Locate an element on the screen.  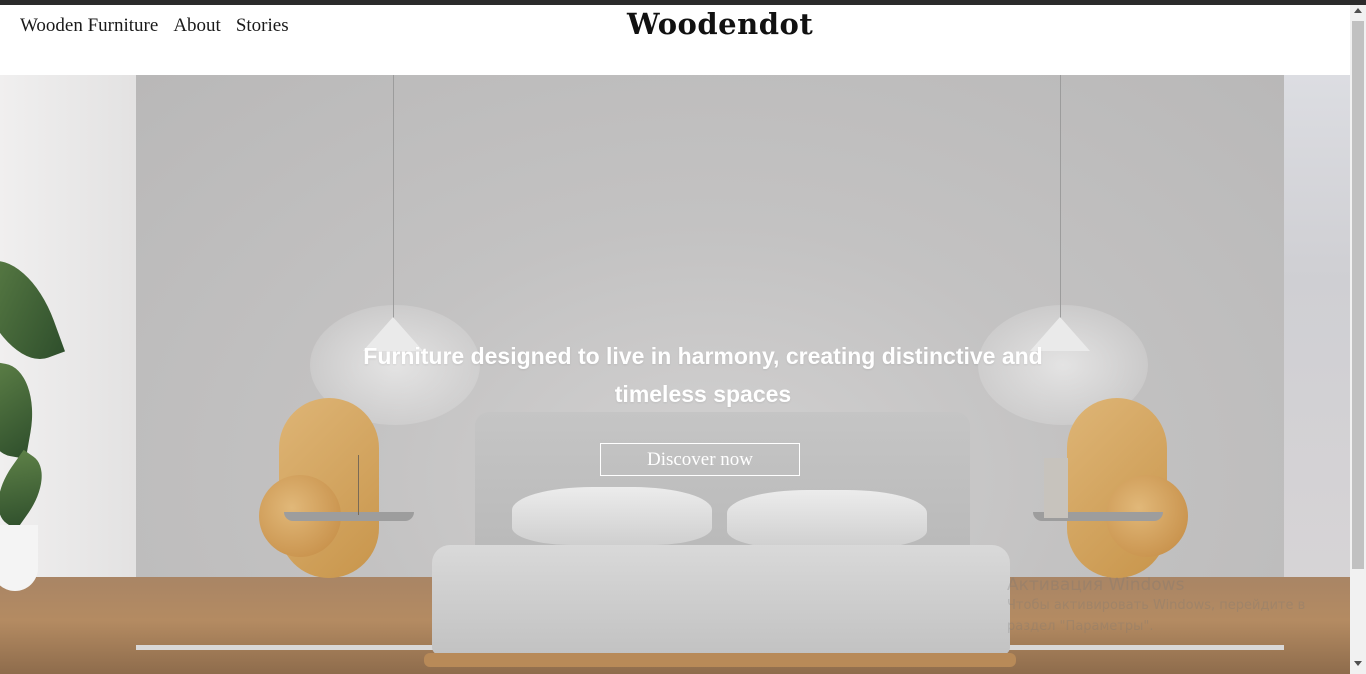
watermark-line-1: Чтобы активировать Windows, перейдите в is located at coordinates (1156, 605).